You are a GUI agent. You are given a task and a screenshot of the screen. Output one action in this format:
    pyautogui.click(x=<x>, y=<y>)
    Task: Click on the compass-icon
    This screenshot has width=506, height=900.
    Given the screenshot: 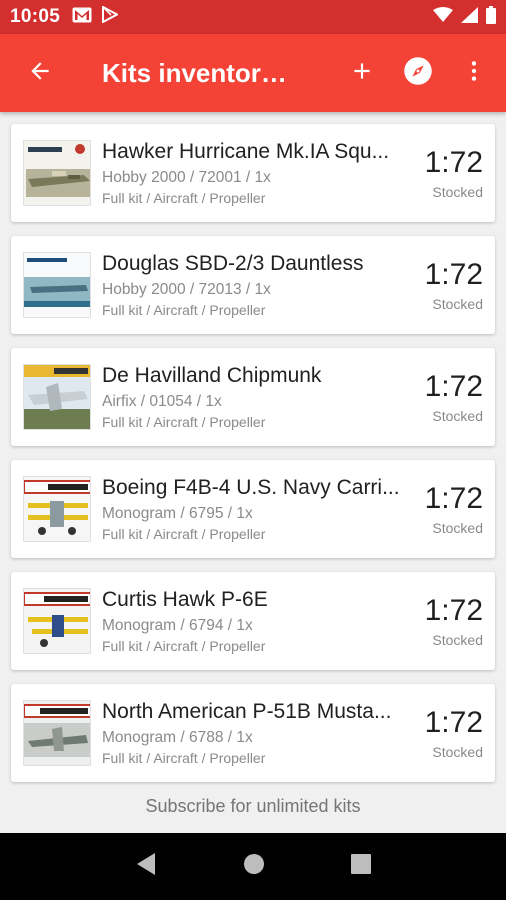 What is the action you would take?
    pyautogui.click(x=418, y=73)
    